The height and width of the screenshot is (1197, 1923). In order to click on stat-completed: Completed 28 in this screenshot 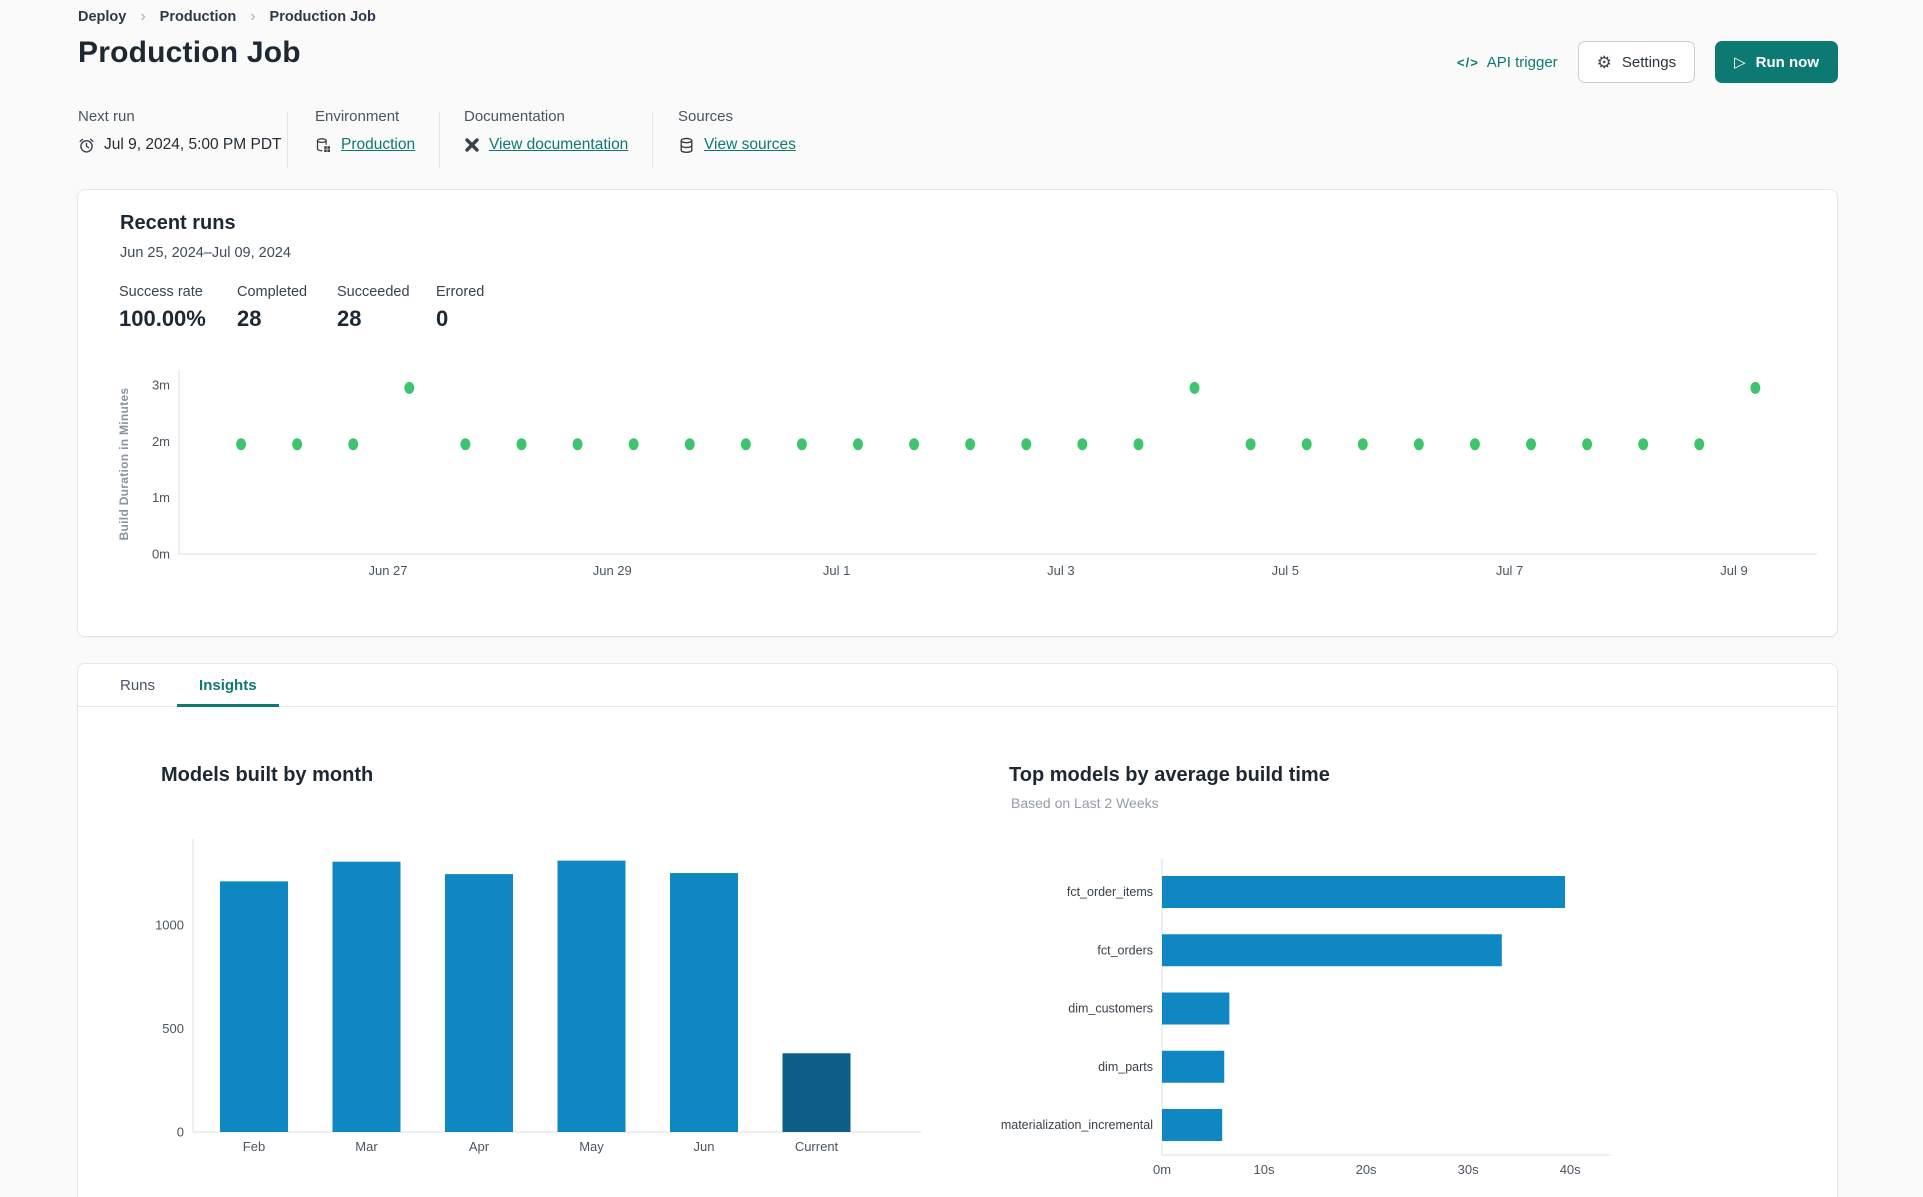, I will do `click(272, 308)`.